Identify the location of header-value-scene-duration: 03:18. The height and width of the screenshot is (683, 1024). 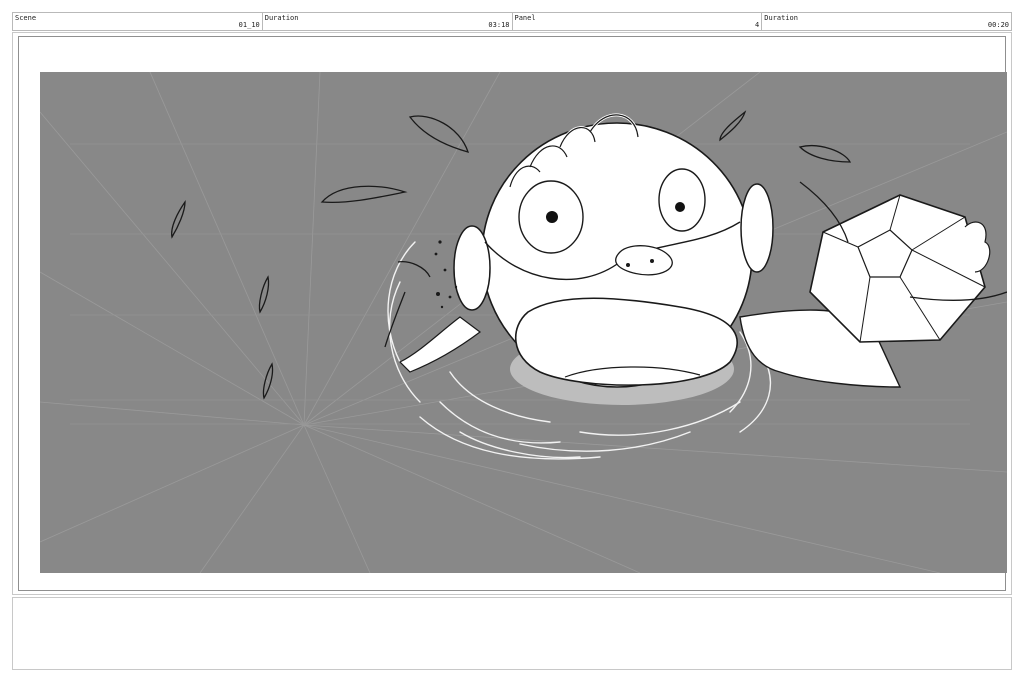
(499, 25).